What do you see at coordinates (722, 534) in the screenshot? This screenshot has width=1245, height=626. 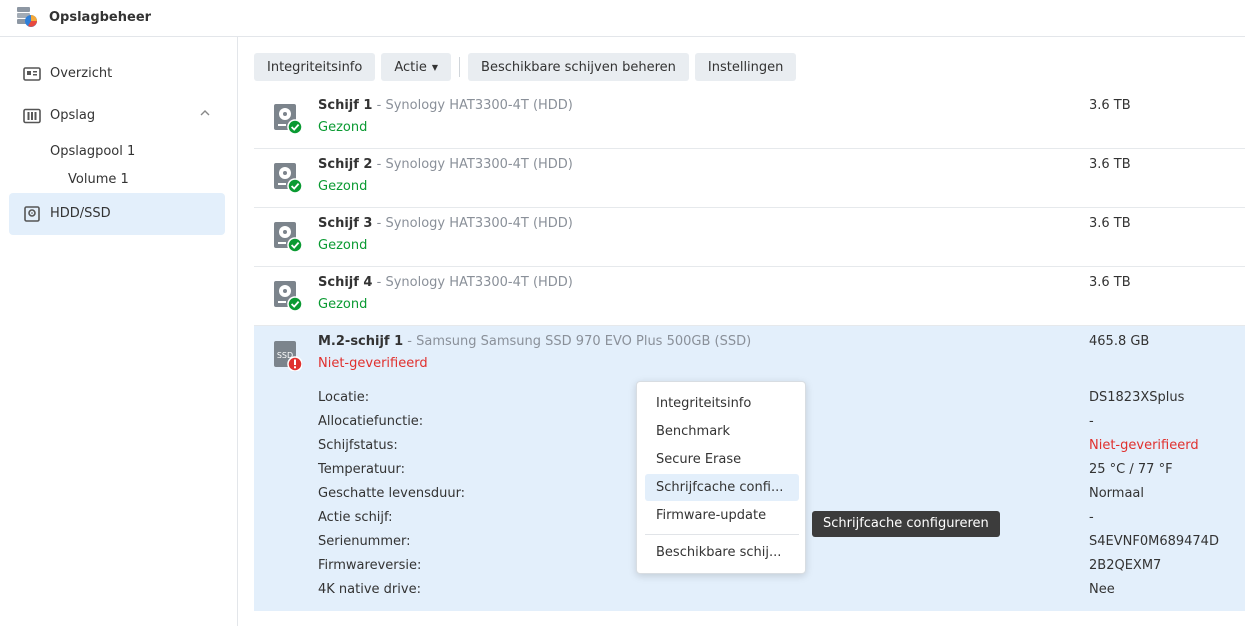 I see `menu-divider` at bounding box center [722, 534].